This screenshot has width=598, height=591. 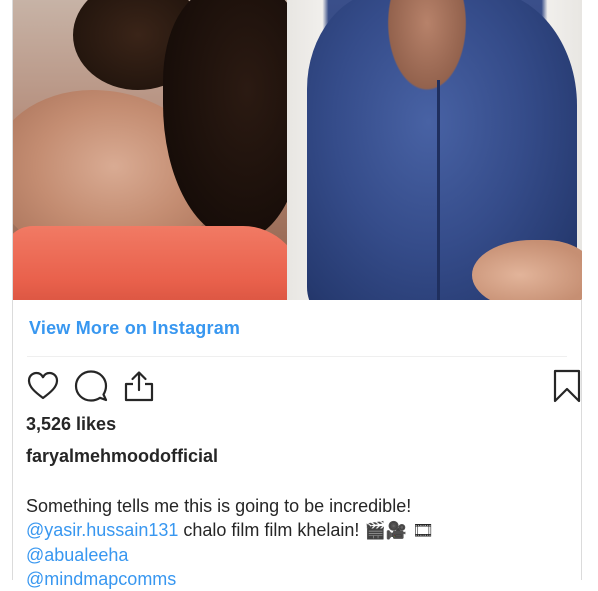 I want to click on caption-line: @mindmapcomms, so click(x=296, y=579).